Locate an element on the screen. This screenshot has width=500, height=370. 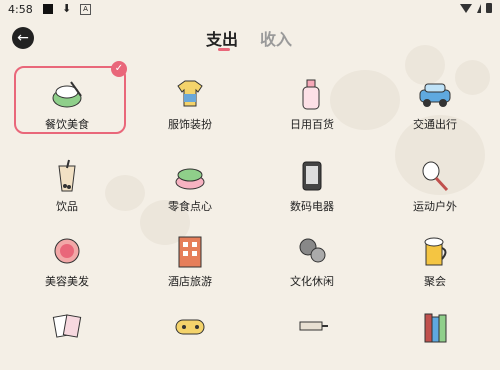
hotel-icon is located at coordinates (190, 251).